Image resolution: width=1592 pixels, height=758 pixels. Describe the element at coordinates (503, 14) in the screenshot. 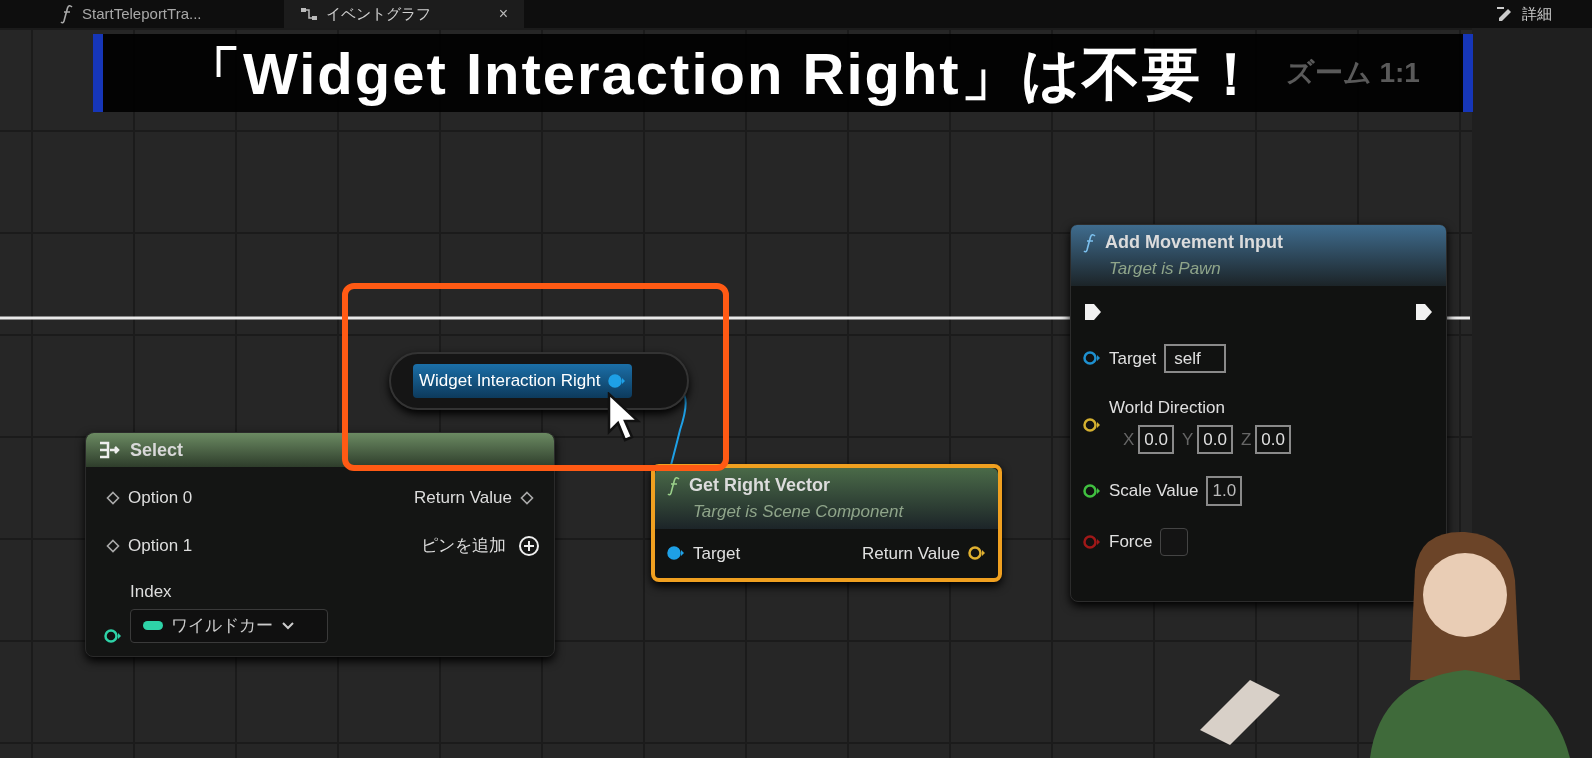

I see `close-button: ×` at that location.